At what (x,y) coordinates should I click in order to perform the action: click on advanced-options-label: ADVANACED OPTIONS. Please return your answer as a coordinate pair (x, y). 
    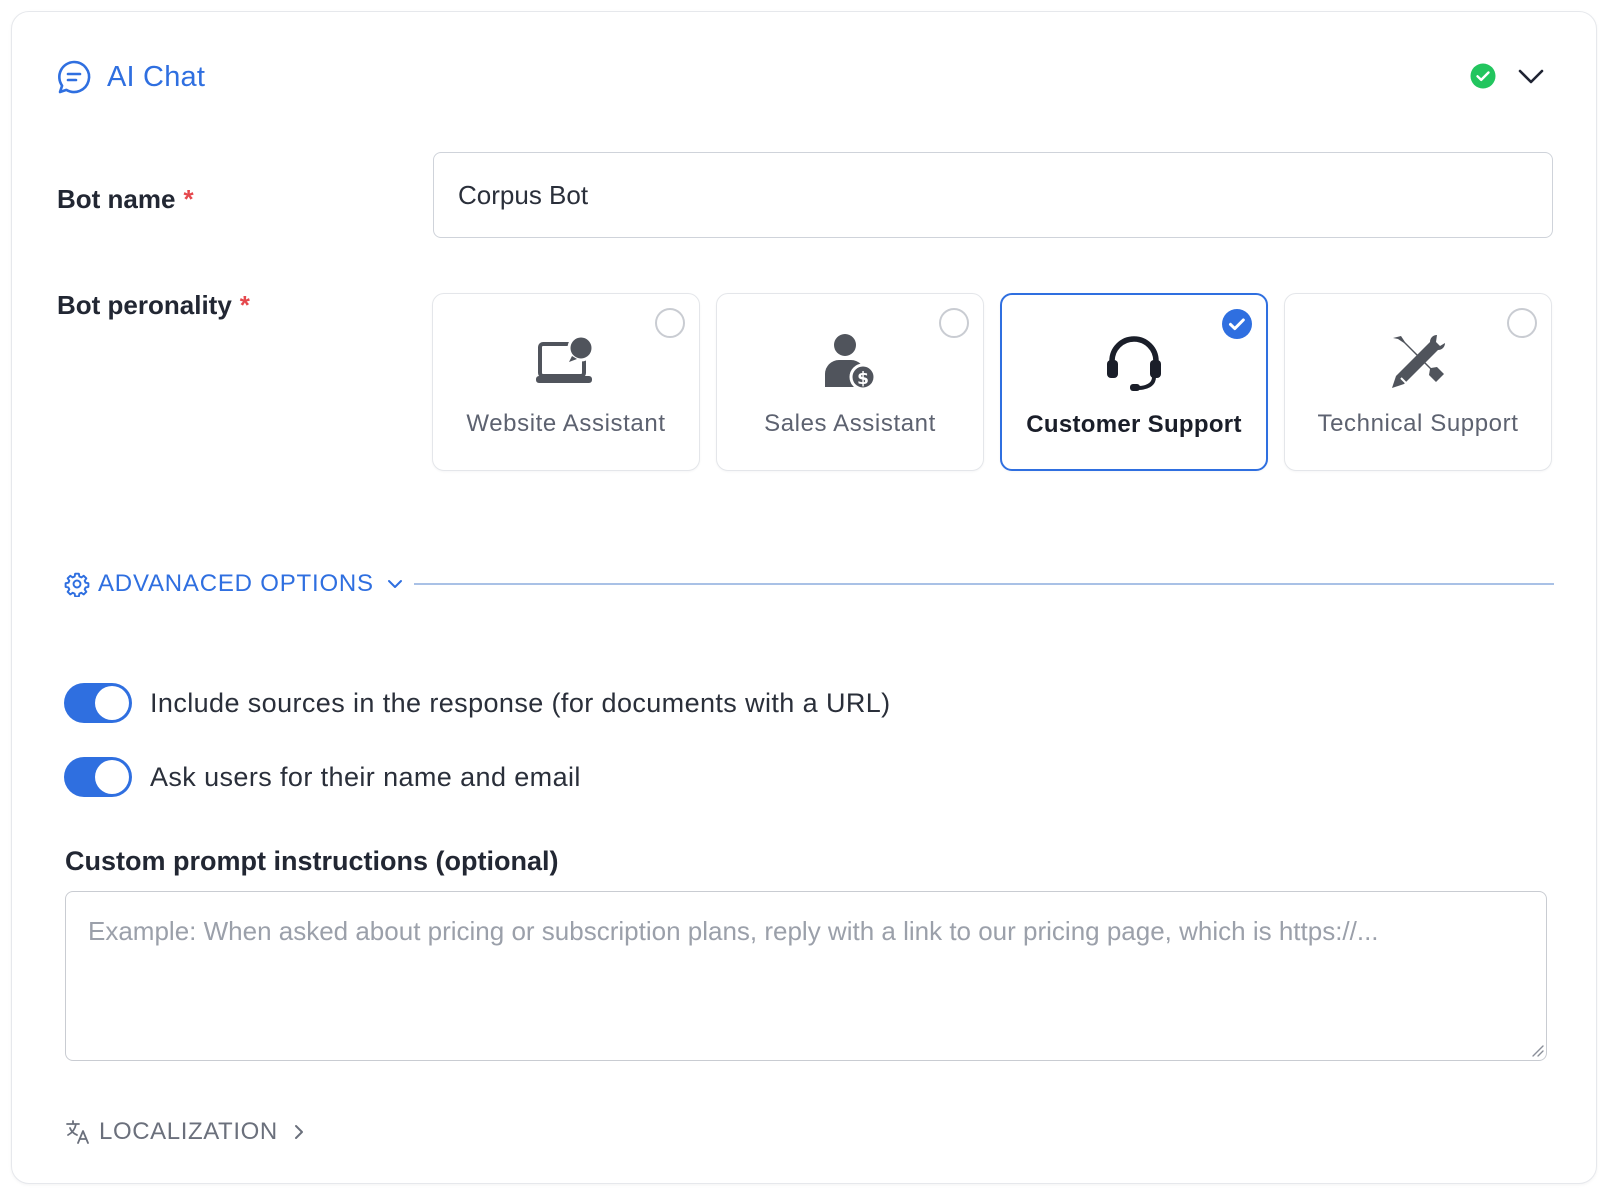
    Looking at the image, I should click on (236, 583).